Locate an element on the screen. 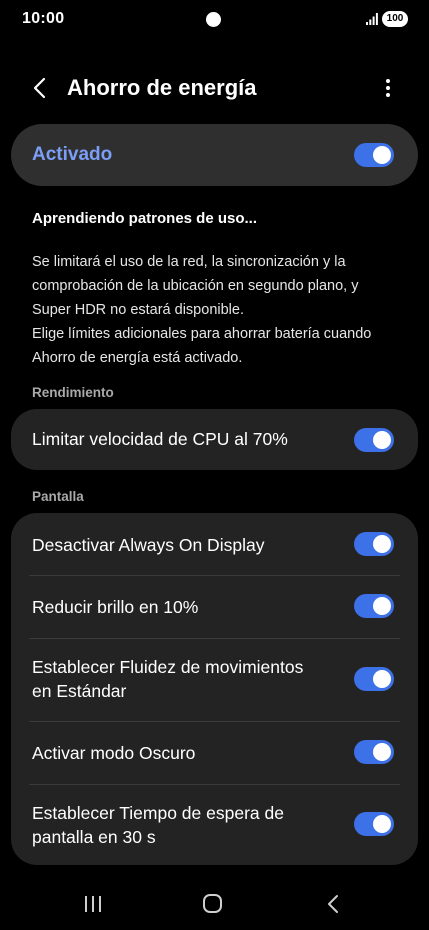 The image size is (429, 930). info-line: Ahorro de energía está activado. is located at coordinates (137, 358).